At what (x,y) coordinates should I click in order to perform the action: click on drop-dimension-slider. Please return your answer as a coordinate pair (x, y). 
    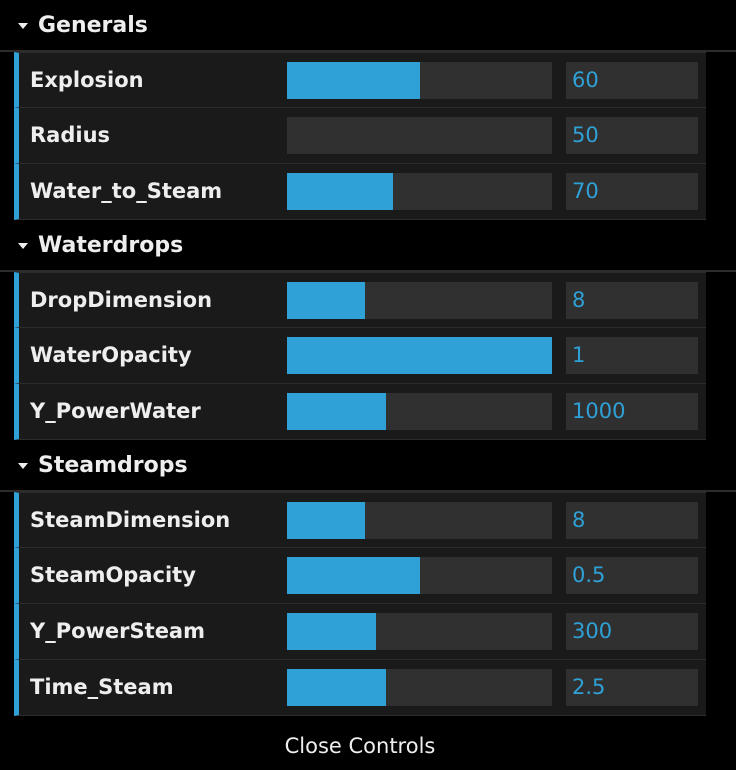
    Looking at the image, I should click on (419, 300).